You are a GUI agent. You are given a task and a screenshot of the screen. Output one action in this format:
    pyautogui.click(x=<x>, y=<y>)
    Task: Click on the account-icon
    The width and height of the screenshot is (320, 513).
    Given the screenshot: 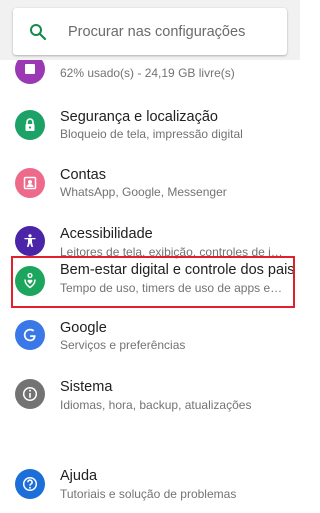 What is the action you would take?
    pyautogui.click(x=30, y=183)
    